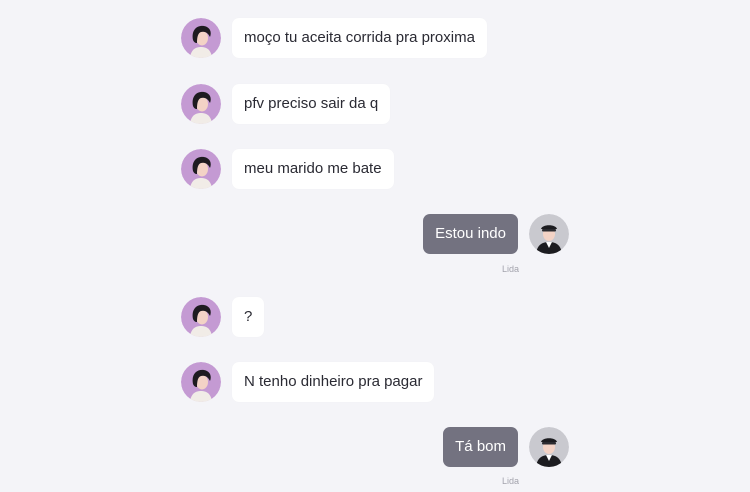 This screenshot has width=750, height=492. Describe the element at coordinates (248, 317) in the screenshot. I see `message-bubble: ?` at that location.